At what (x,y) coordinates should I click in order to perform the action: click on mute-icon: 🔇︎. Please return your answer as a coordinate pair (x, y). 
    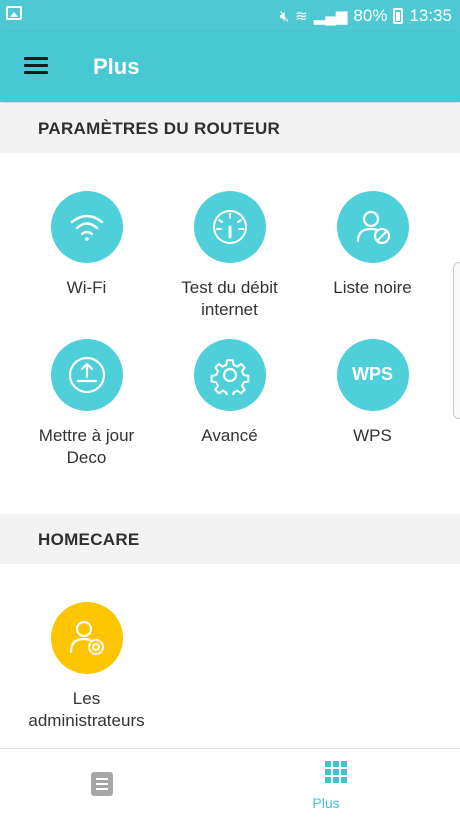
    Looking at the image, I should click on (284, 16).